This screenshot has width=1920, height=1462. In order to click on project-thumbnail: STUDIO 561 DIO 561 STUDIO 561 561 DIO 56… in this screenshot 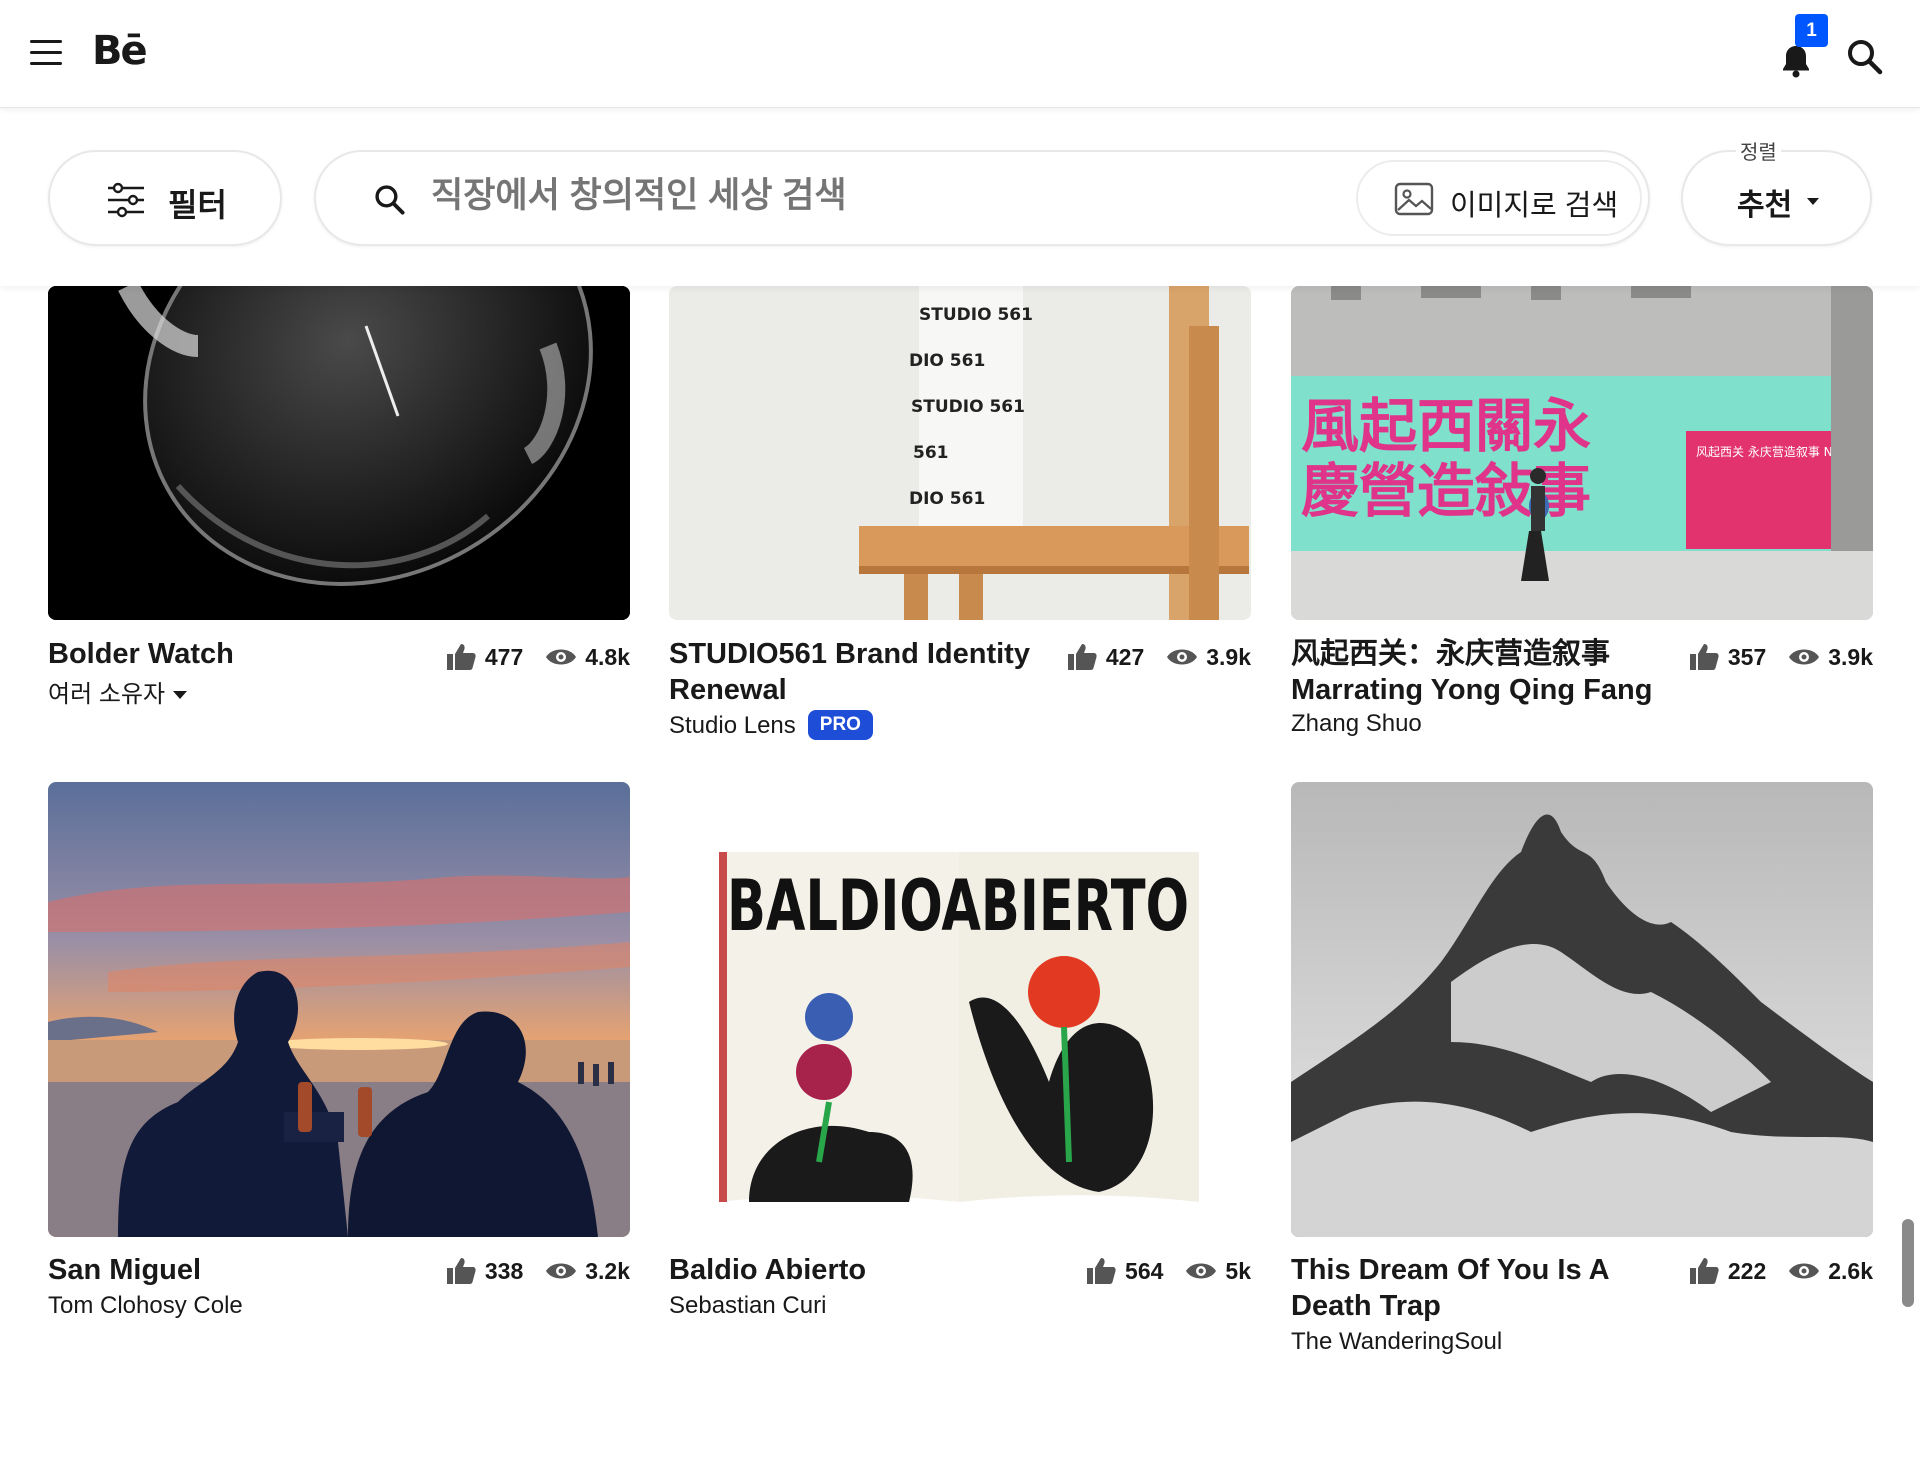, I will do `click(960, 453)`.